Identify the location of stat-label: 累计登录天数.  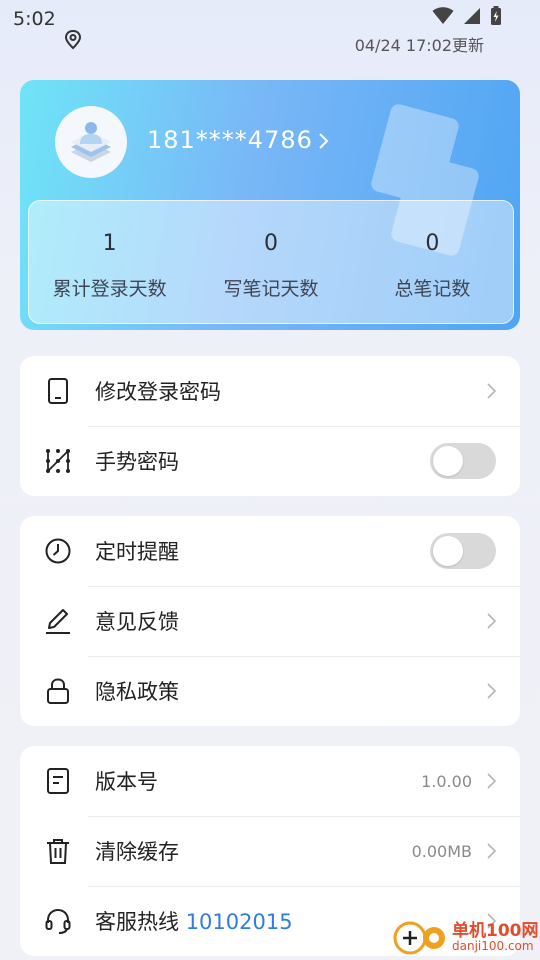
(109, 289).